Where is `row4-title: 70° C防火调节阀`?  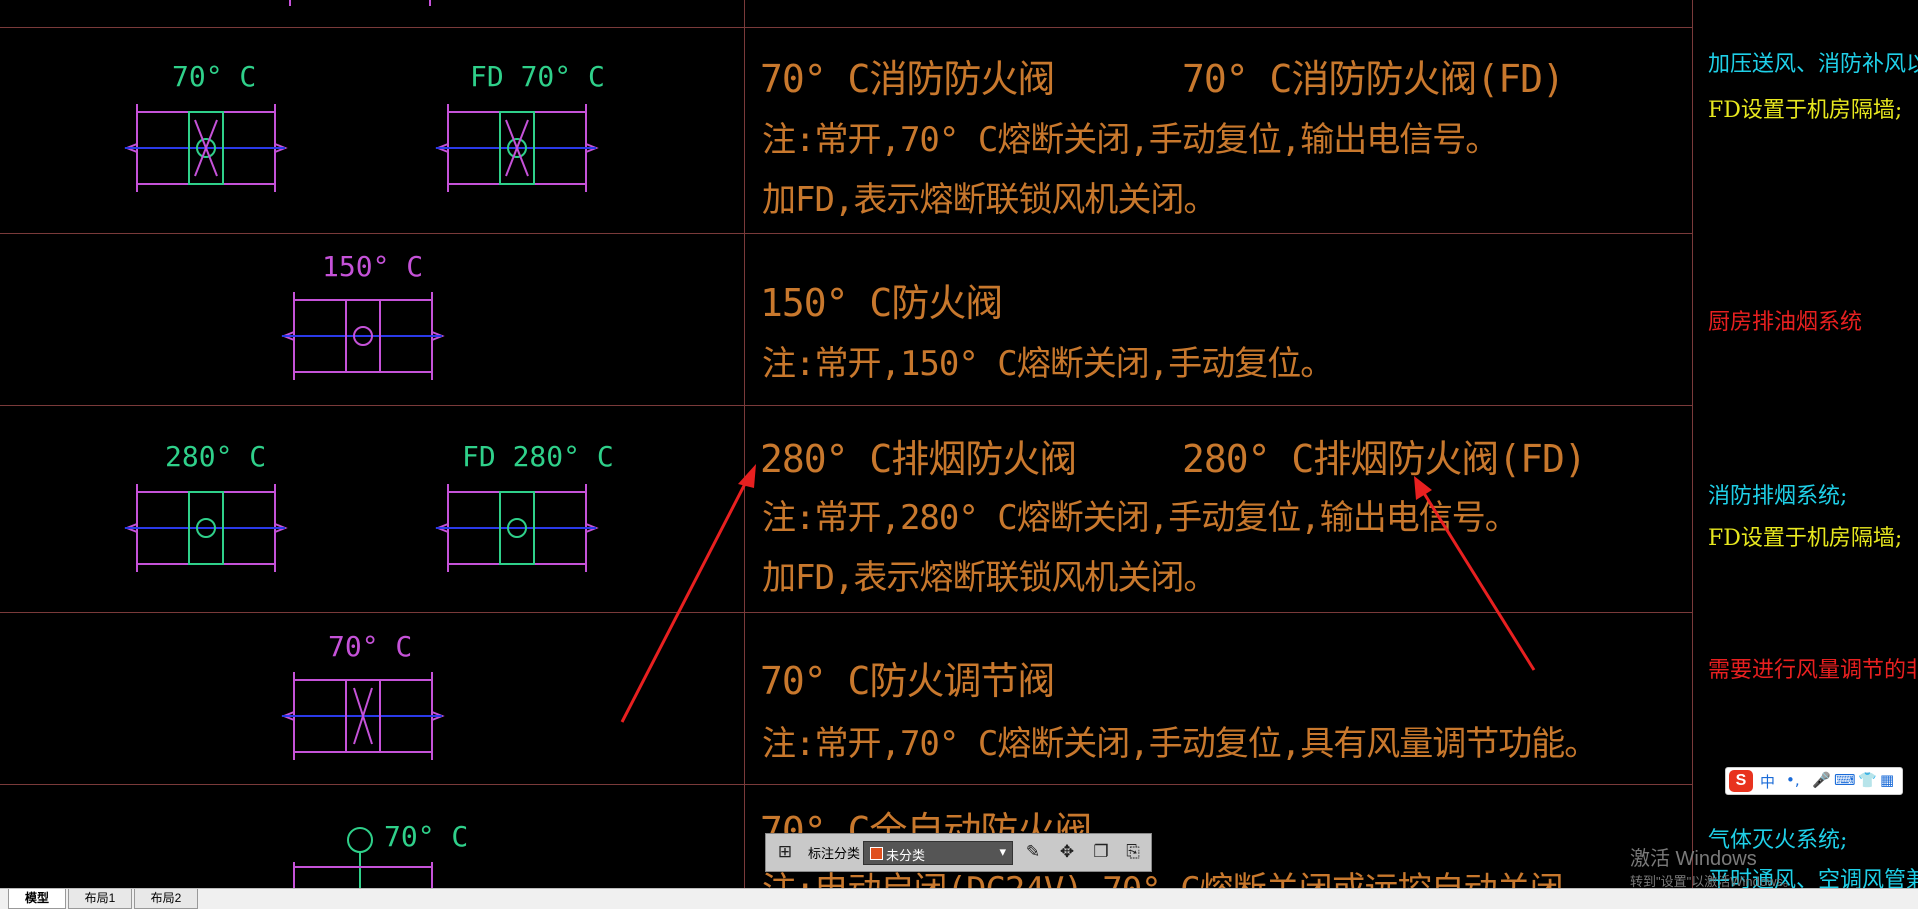
row4-title: 70° C防火调节阀 is located at coordinates (907, 677).